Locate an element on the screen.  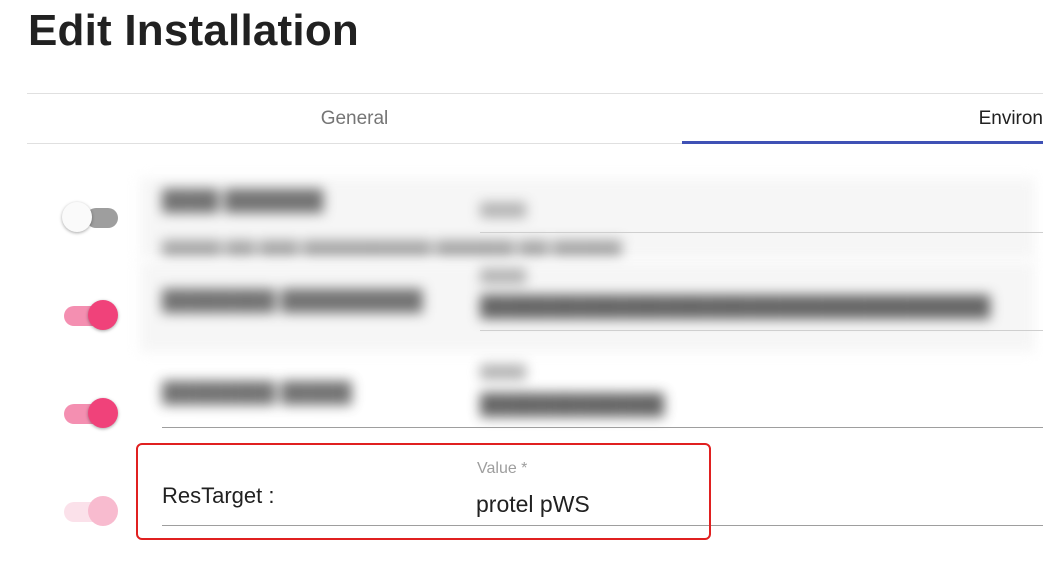
blurred-value: █████████████ is located at coordinates (572, 405).